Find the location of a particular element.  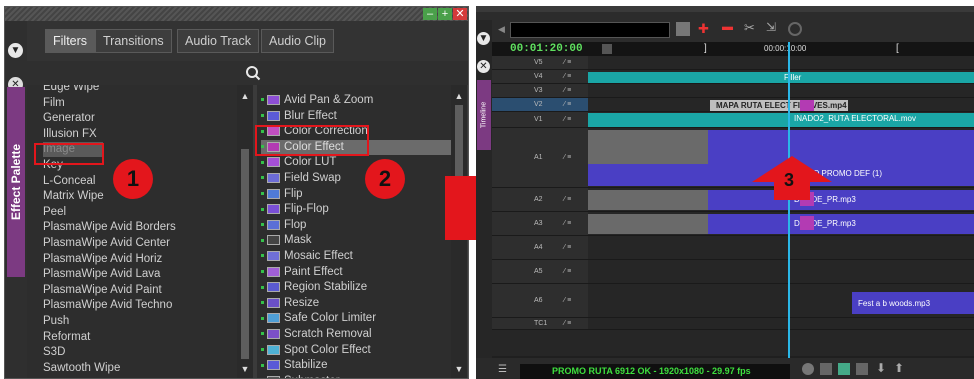

effect-item: Mosaic Effect is located at coordinates (307, 256).